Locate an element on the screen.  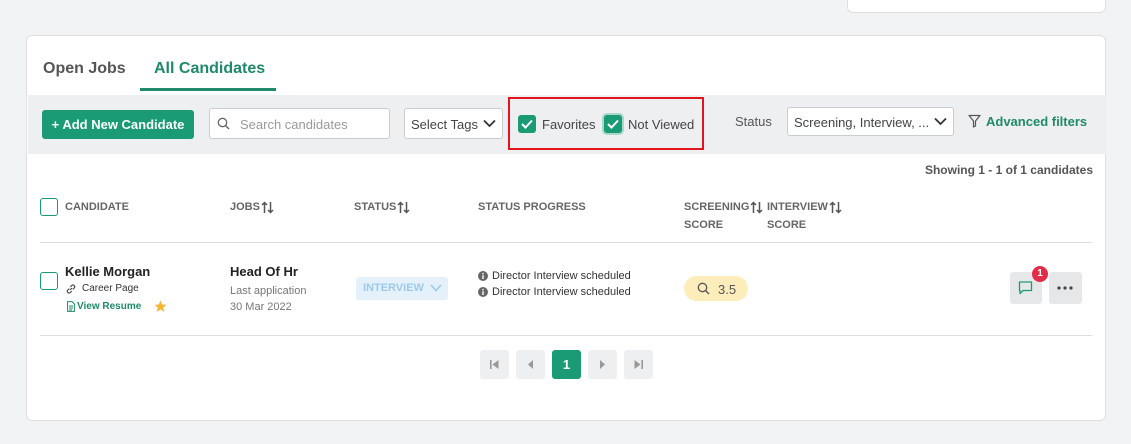
status-dropdown: INTERVIEW is located at coordinates (402, 288).